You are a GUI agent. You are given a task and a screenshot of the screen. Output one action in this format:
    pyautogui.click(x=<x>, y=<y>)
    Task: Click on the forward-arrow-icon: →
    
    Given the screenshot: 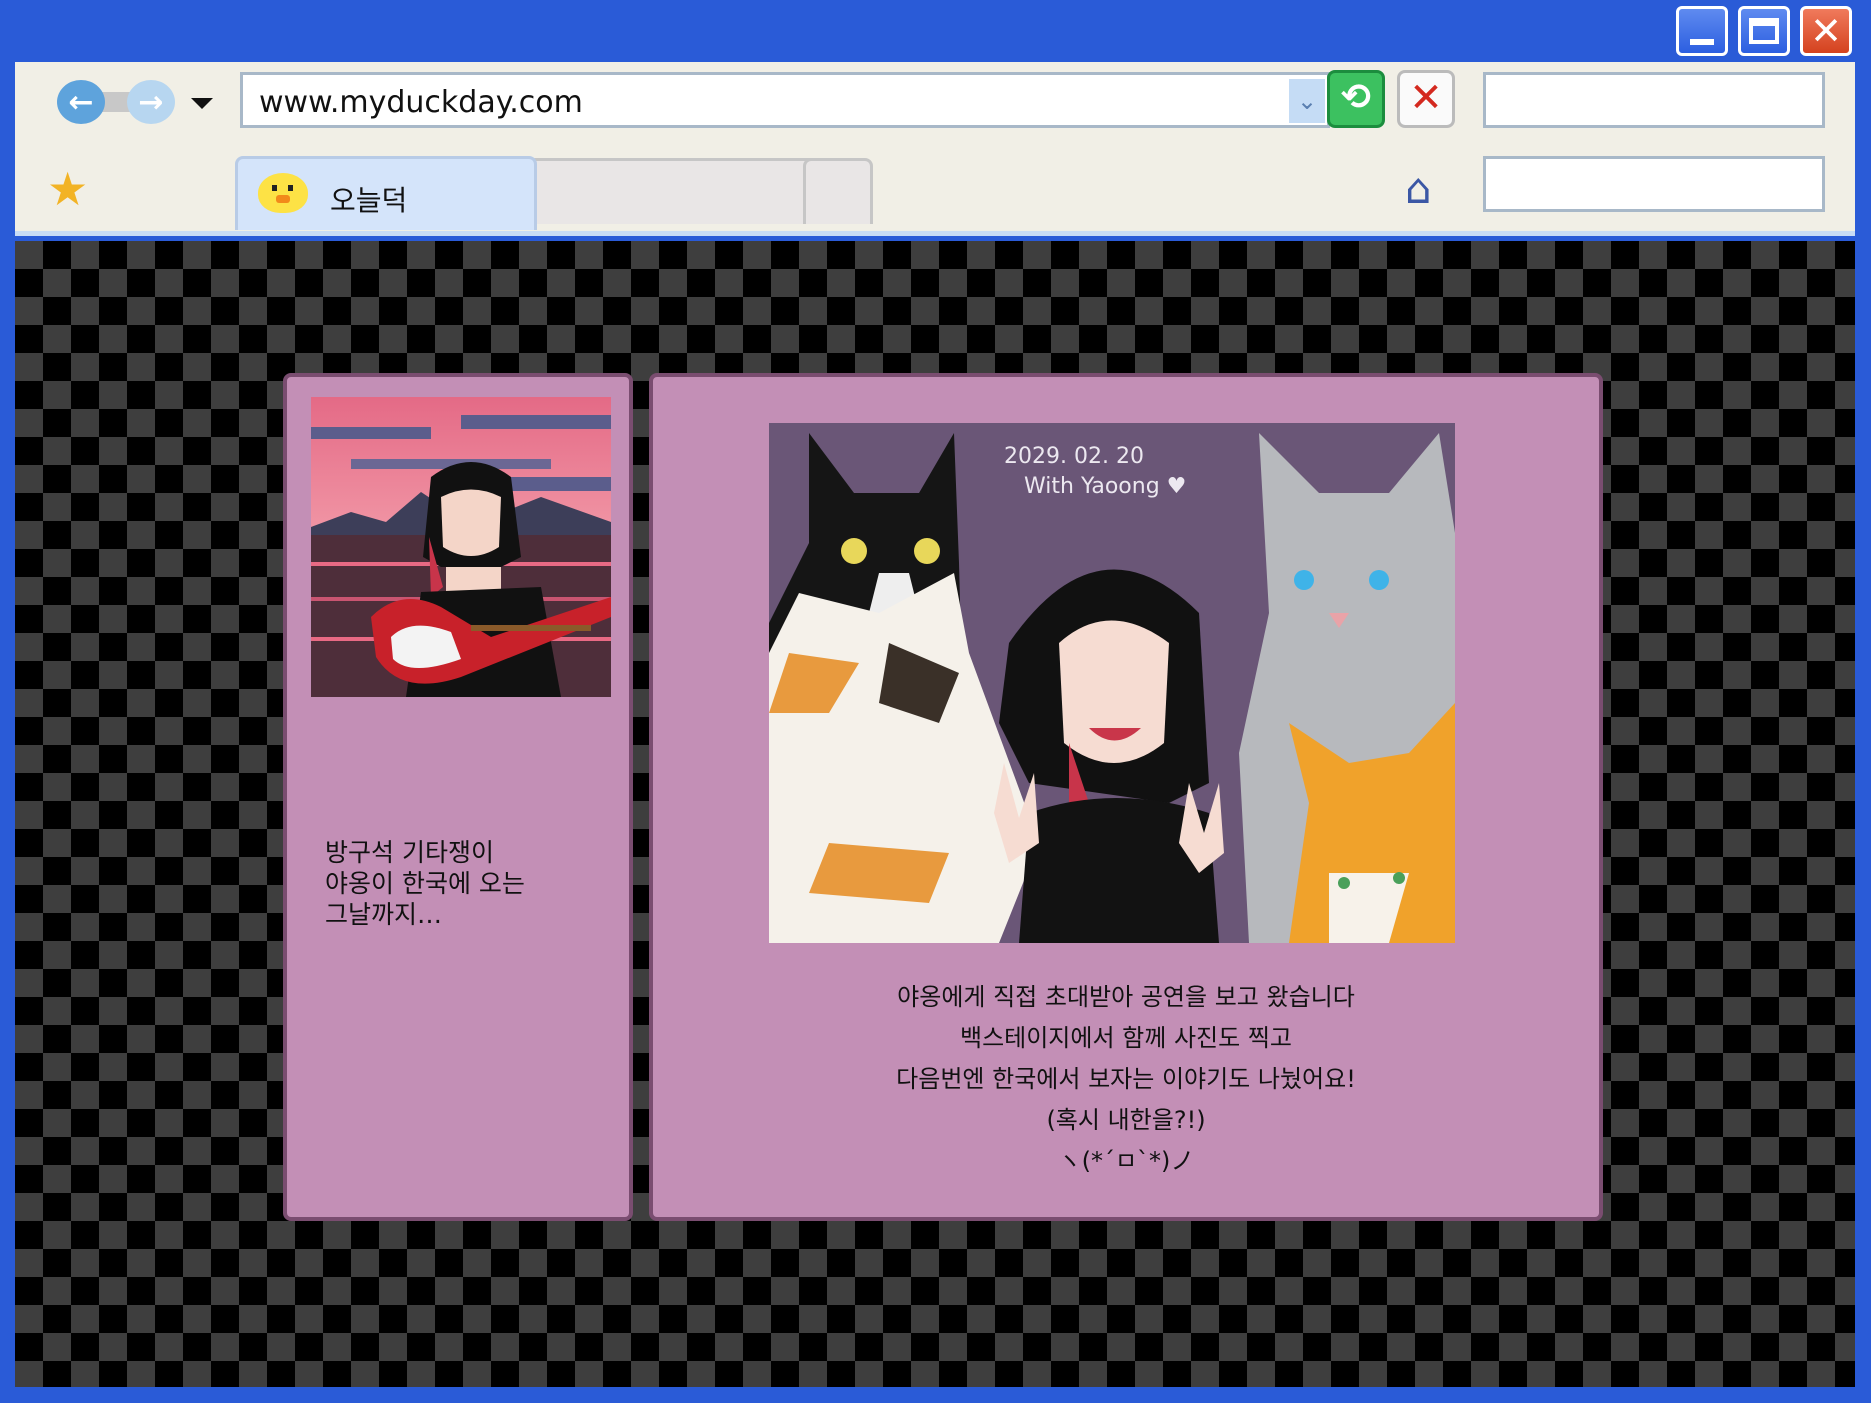 What is the action you would take?
    pyautogui.click(x=151, y=102)
    